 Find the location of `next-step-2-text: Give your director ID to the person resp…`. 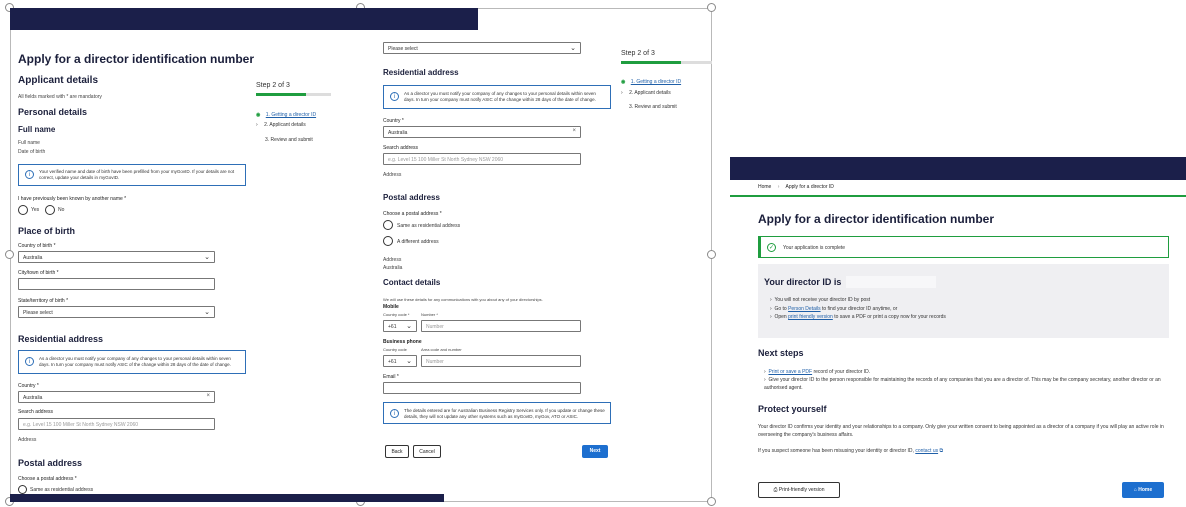

next-step-2-text: Give your director ID to the person resp… is located at coordinates (962, 384).